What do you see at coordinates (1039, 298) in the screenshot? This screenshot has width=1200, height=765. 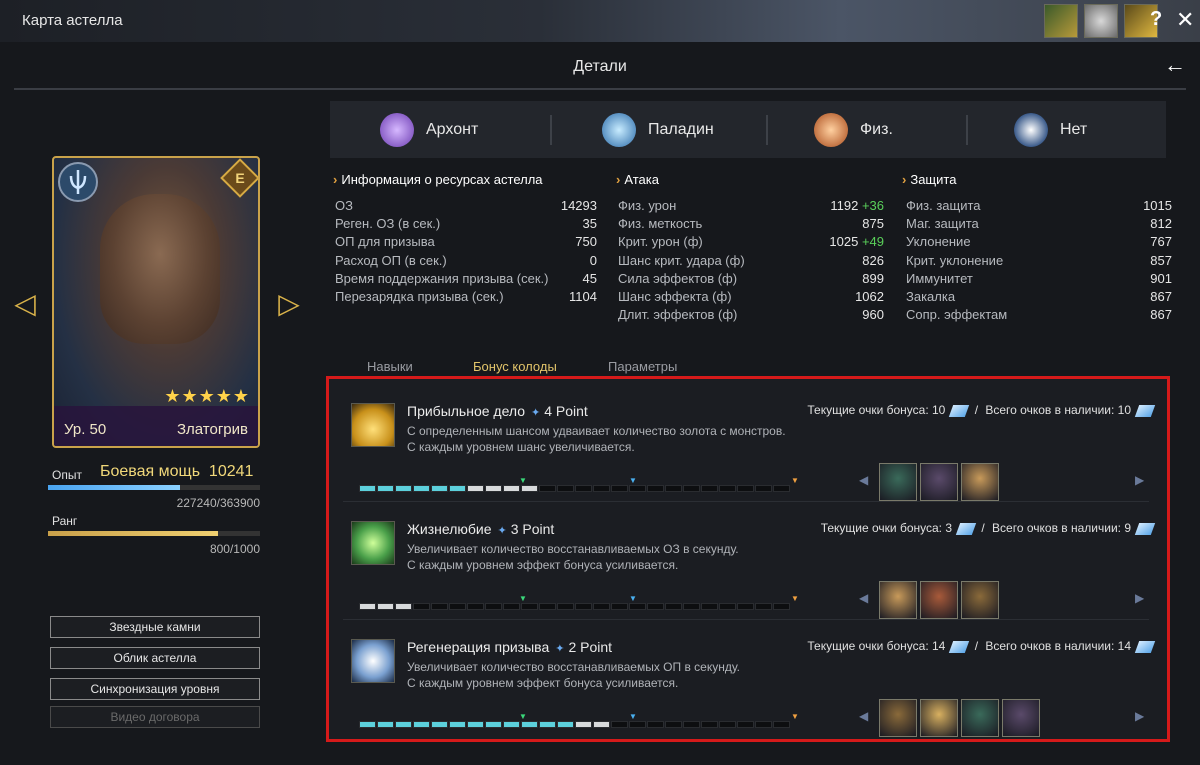 I see `stat-row: Закалка 867` at bounding box center [1039, 298].